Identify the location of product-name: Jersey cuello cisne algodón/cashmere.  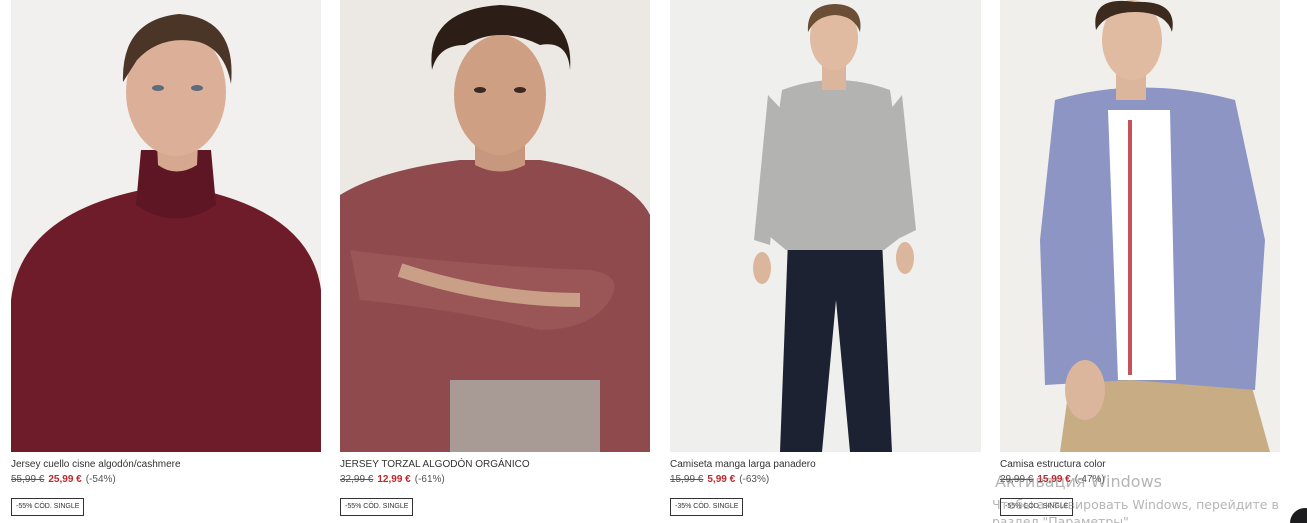
(96, 464).